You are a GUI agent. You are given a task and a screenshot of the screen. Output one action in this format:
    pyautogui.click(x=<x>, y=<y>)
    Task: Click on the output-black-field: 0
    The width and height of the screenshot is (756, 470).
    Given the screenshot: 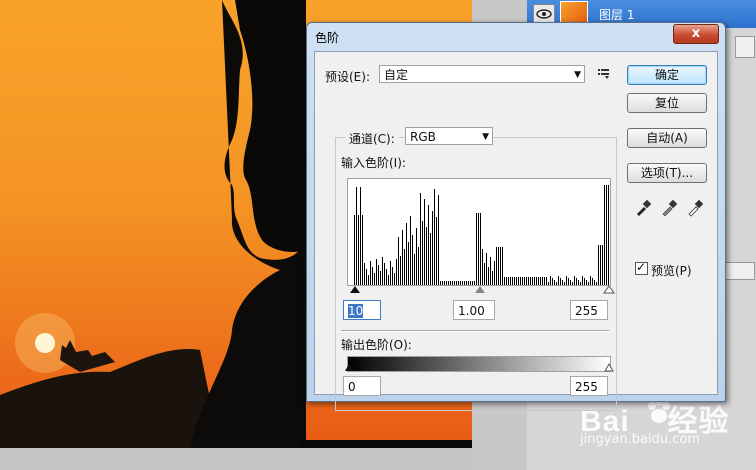 What is the action you would take?
    pyautogui.click(x=362, y=386)
    